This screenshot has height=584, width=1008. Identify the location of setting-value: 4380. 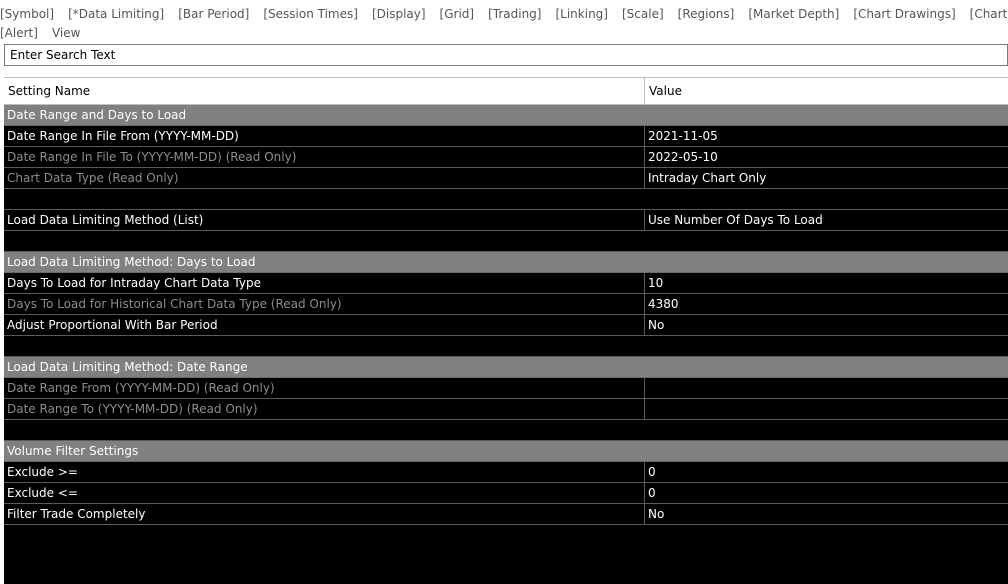
(663, 304).